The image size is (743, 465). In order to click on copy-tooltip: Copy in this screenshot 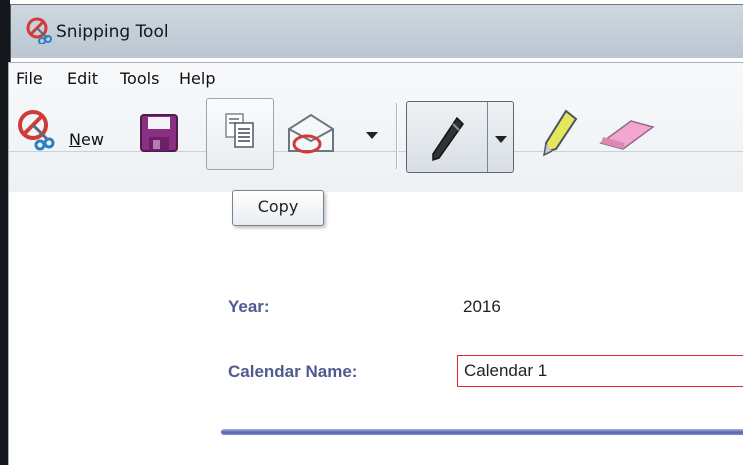, I will do `click(278, 208)`.